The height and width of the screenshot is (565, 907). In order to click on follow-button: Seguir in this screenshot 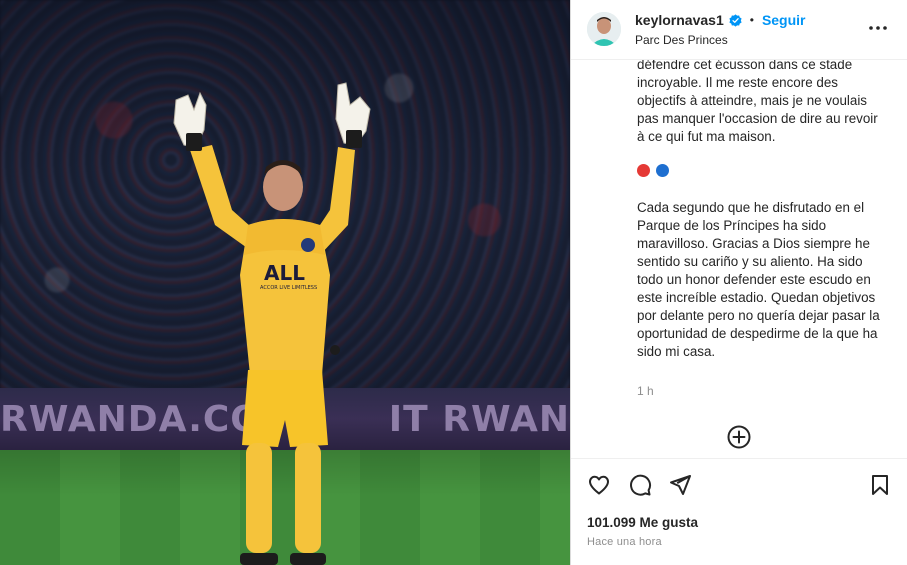, I will do `click(784, 20)`.